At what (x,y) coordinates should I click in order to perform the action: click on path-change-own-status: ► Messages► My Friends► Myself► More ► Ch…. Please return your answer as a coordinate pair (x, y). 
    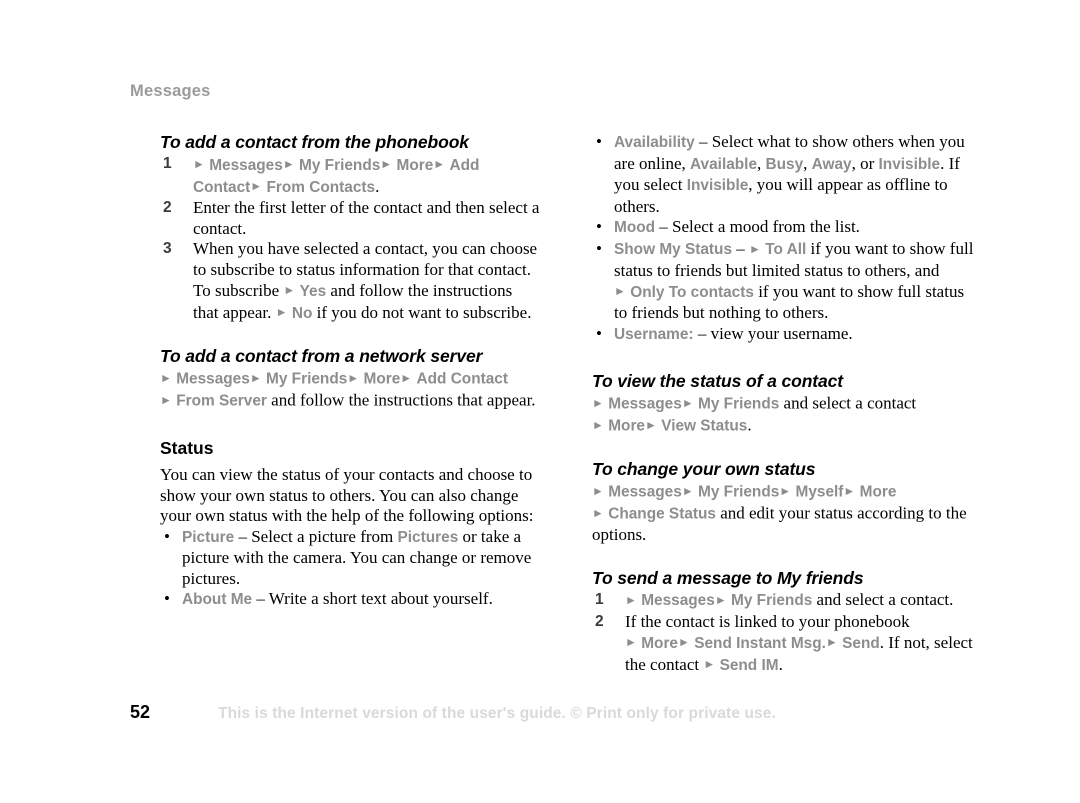
    Looking at the image, I should click on (783, 513).